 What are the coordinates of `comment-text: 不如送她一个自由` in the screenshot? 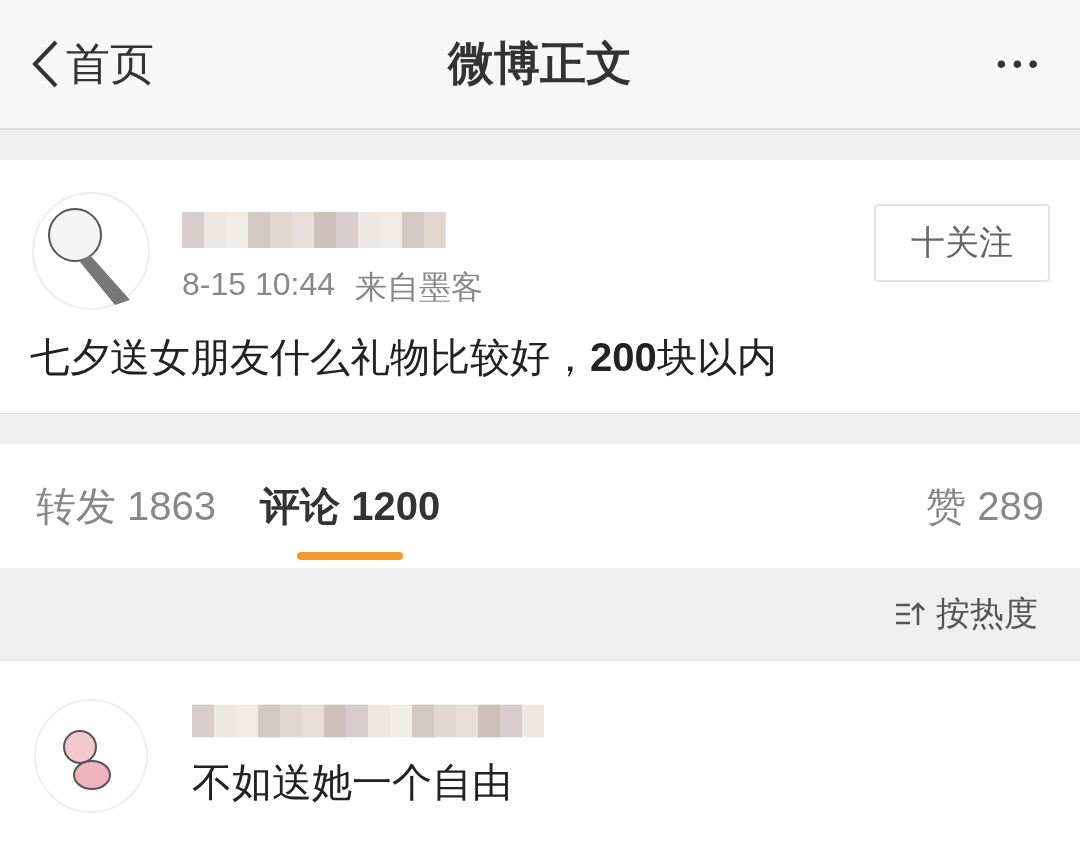 It's located at (352, 782).